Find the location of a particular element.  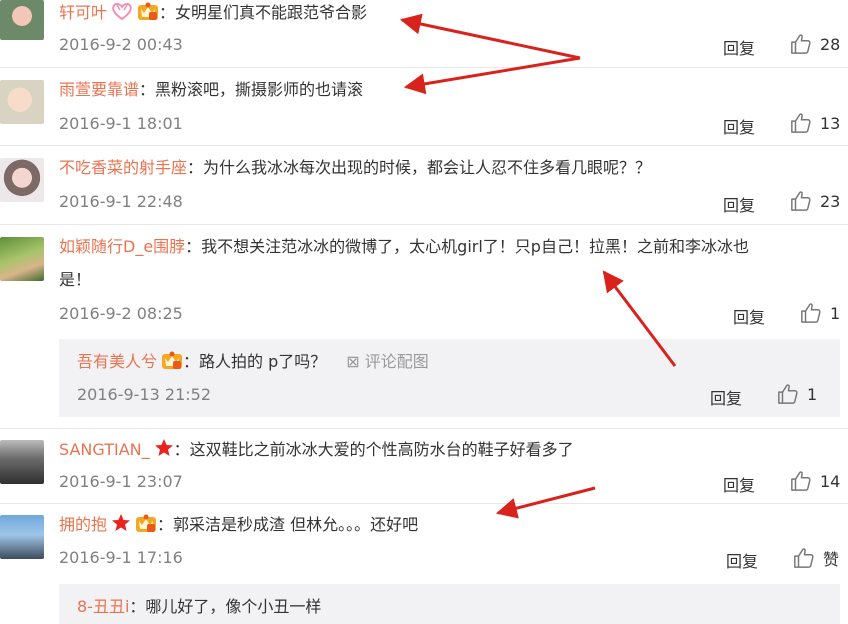

like-count: 23 is located at coordinates (830, 201).